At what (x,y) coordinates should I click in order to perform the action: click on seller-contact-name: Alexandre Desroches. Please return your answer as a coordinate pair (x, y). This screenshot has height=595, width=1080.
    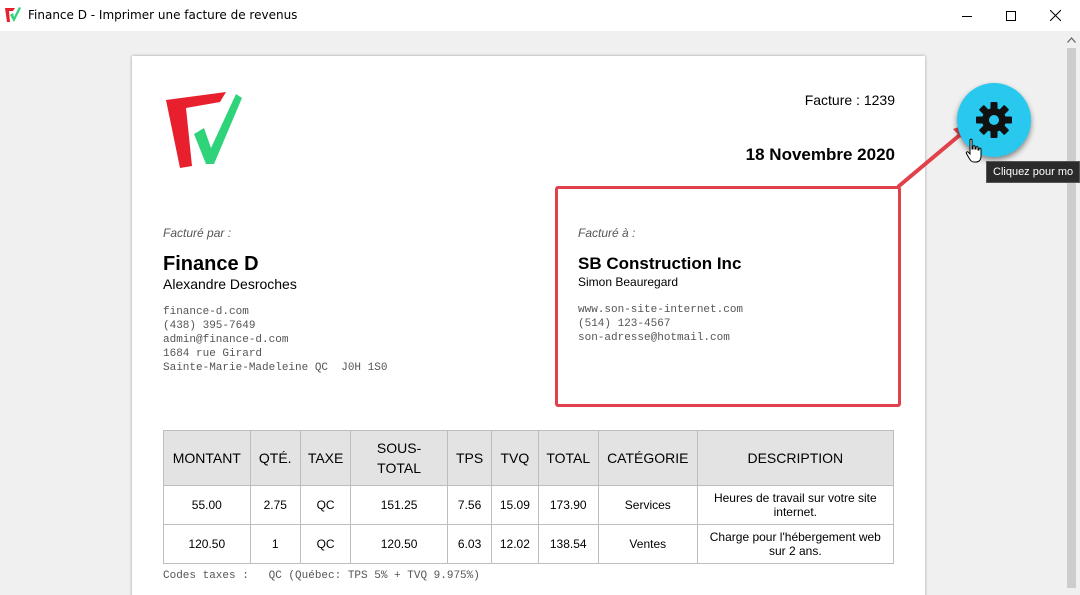
    Looking at the image, I should click on (230, 284).